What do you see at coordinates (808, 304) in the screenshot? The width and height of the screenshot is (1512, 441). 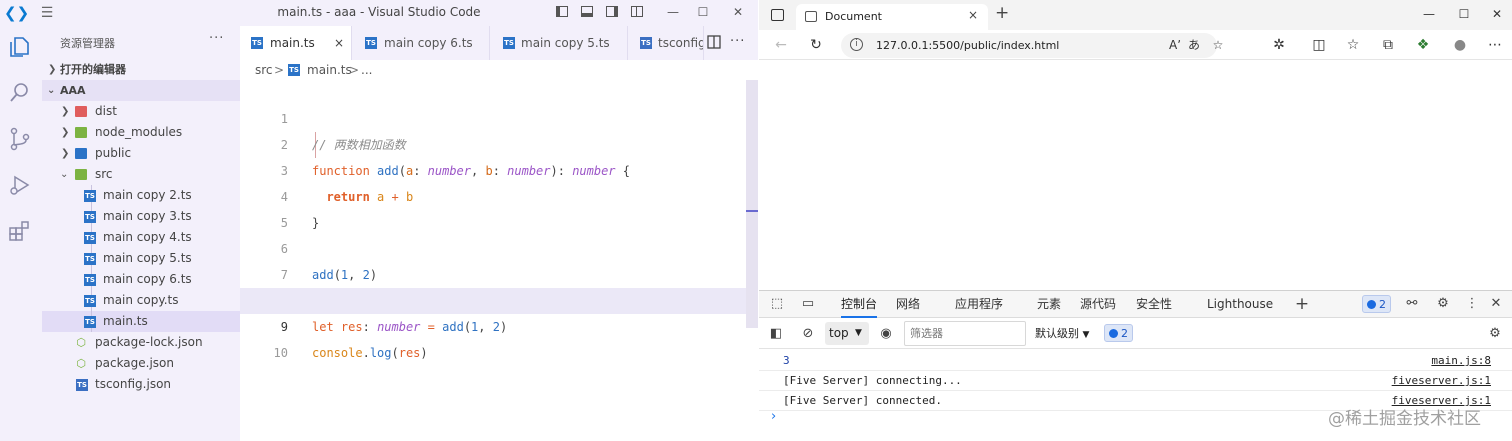 I see `device-emulation-icon: ▭` at bounding box center [808, 304].